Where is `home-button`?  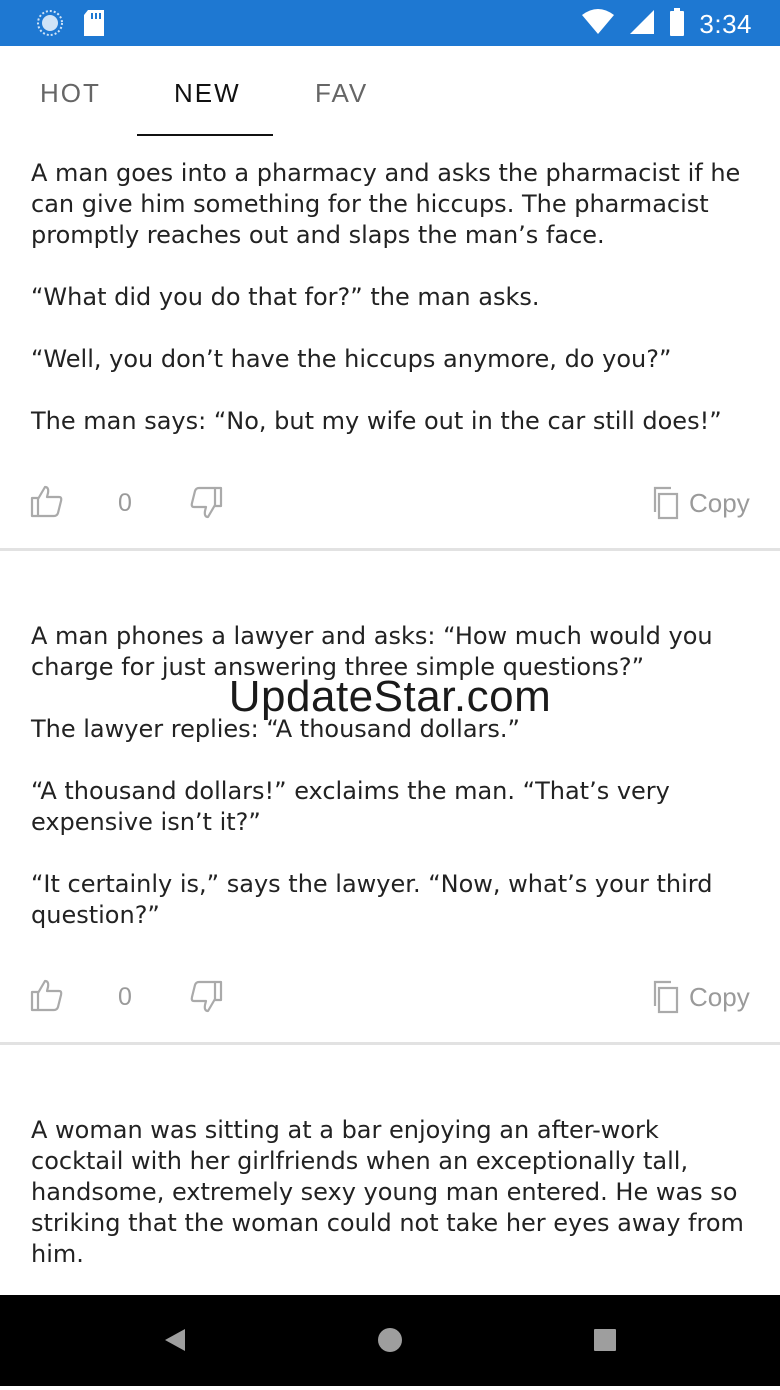 home-button is located at coordinates (390, 1340).